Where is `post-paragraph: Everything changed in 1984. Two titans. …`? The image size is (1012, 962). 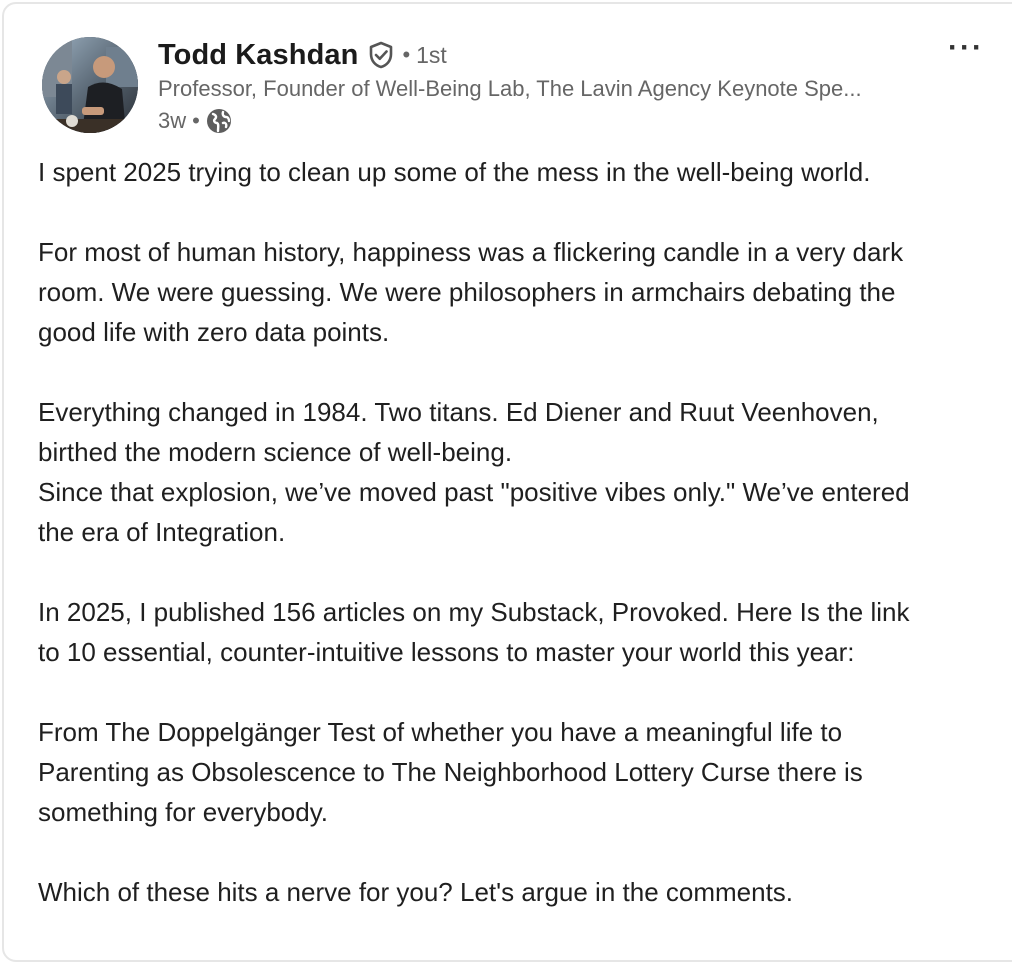
post-paragraph: Everything changed in 1984. Two titans. … is located at coordinates (518, 432).